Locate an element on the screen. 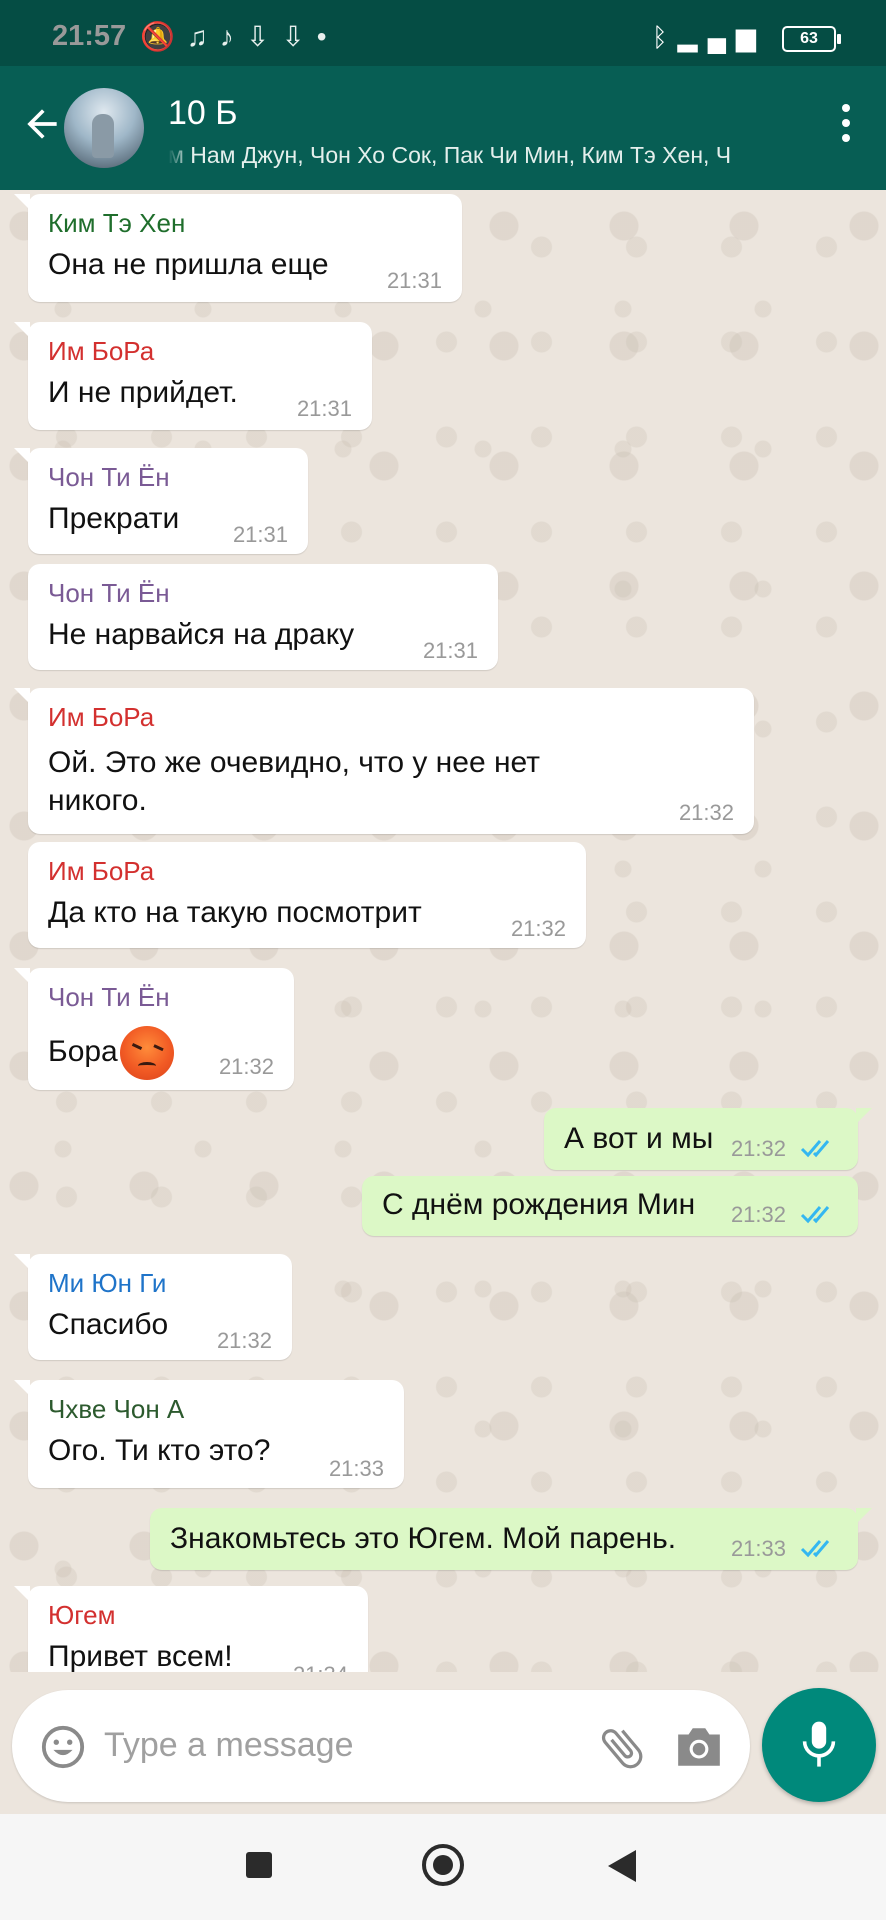 This screenshot has height=1920, width=886. message-text-line-2: никого. is located at coordinates (97, 800).